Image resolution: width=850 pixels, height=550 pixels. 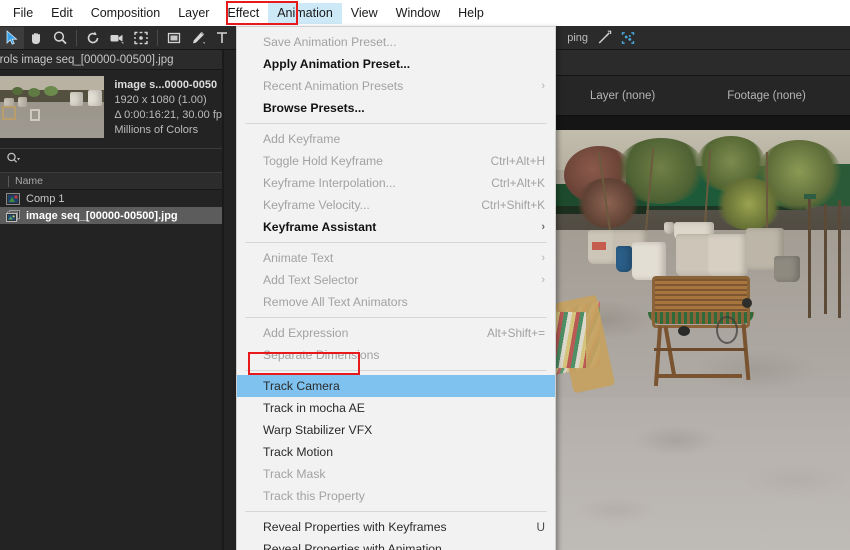 I want to click on menubar-item-help: Help, so click(x=471, y=13).